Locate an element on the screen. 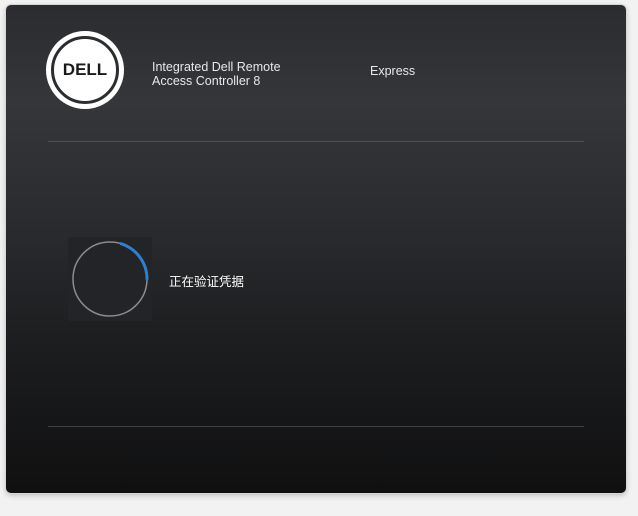 The image size is (638, 516). spinner-icon is located at coordinates (110, 279).